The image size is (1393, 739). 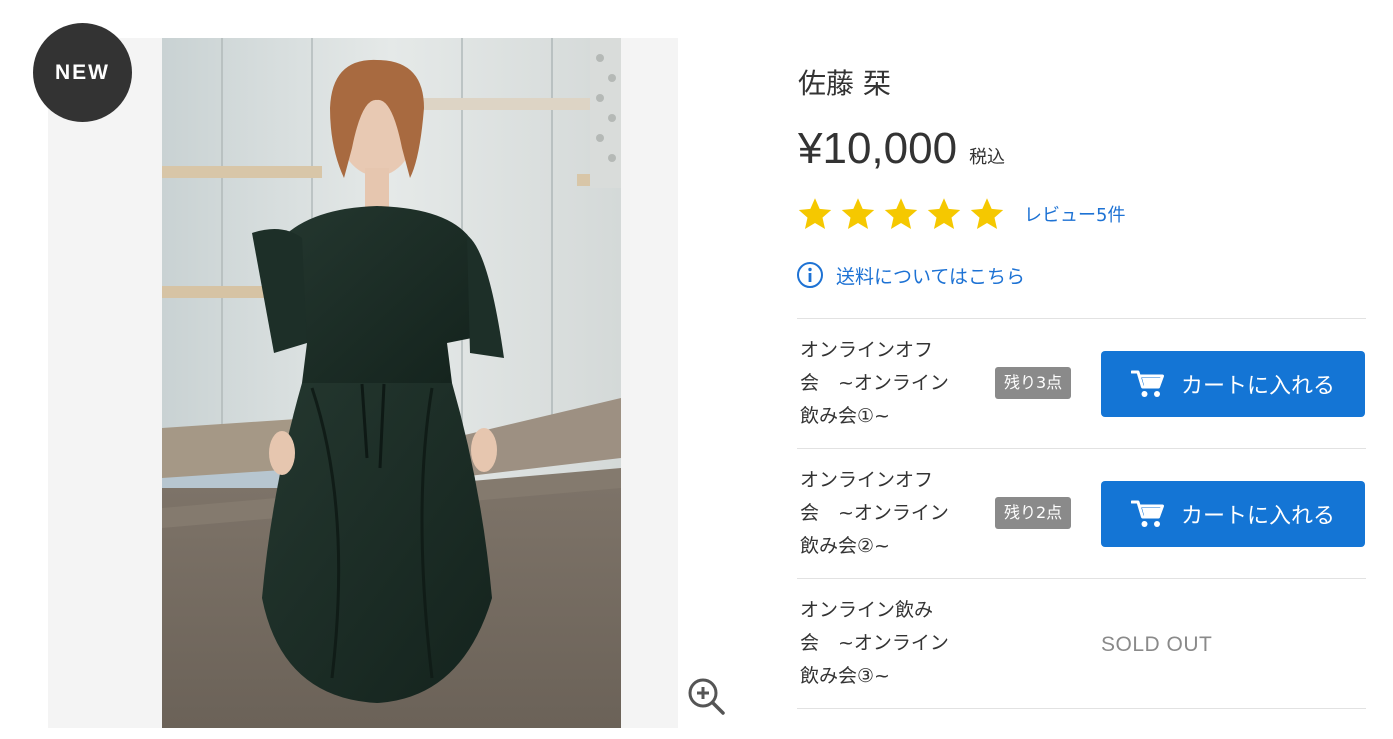 What do you see at coordinates (874, 383) in the screenshot?
I see `variant-name: オンラインオフ 会 ~オンライン 飲み会①~` at bounding box center [874, 383].